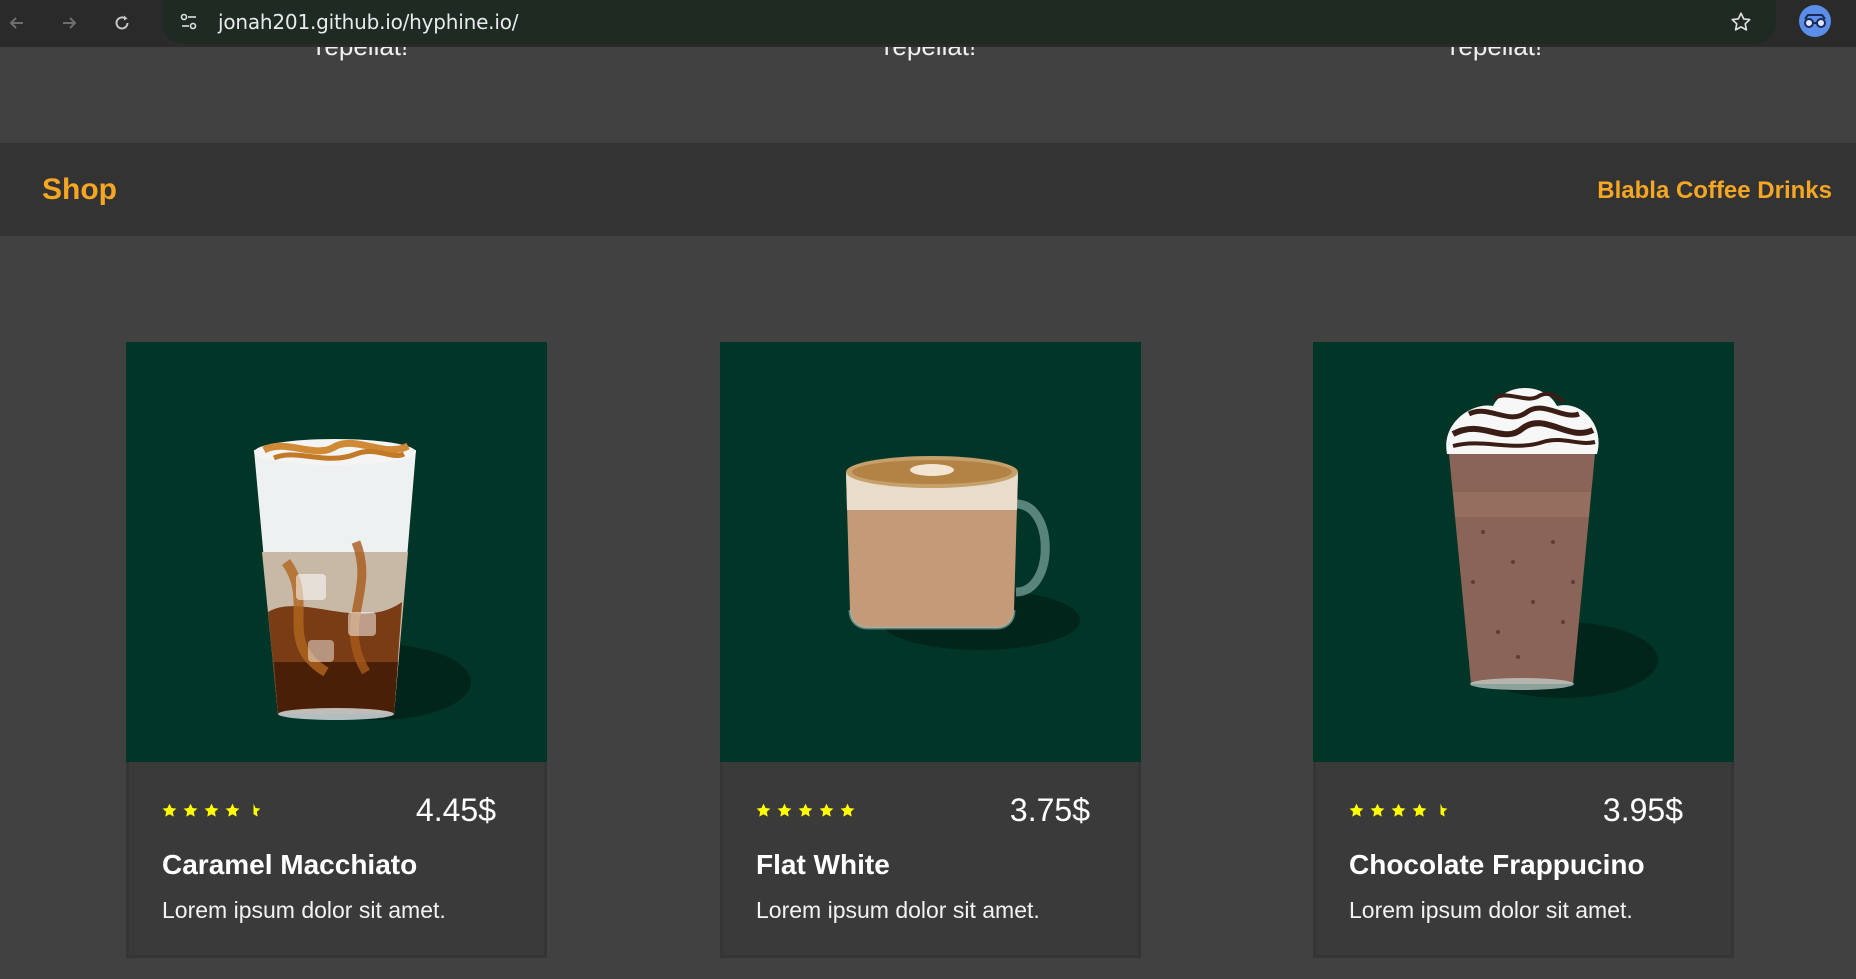  Describe the element at coordinates (368, 22) in the screenshot. I see `url-text: jonah201.github.io/hyphine.io/` at that location.